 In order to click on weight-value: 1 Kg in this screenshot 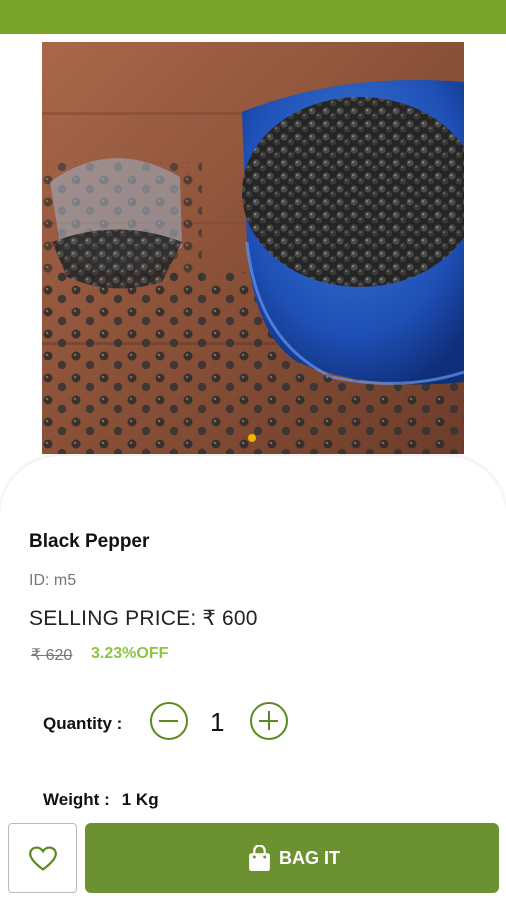, I will do `click(140, 799)`.